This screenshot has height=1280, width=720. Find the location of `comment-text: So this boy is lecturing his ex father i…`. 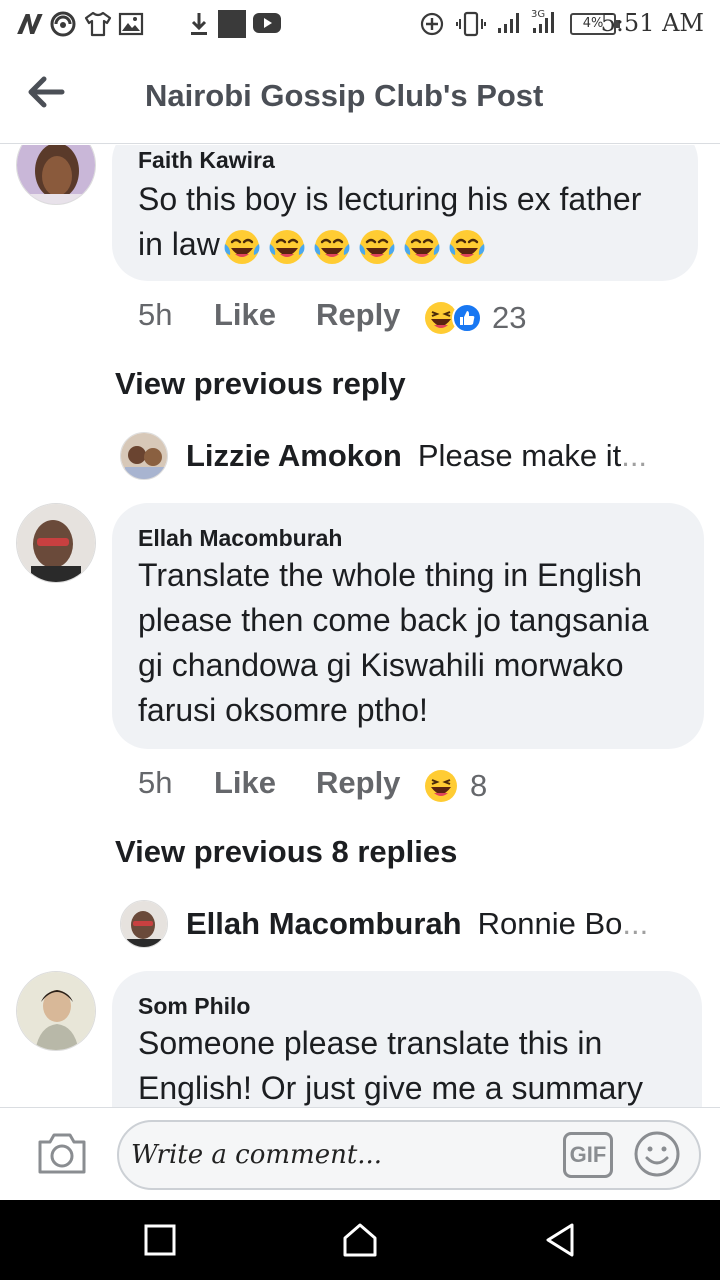

comment-text: So this boy is lecturing his ex father i… is located at coordinates (418, 222).